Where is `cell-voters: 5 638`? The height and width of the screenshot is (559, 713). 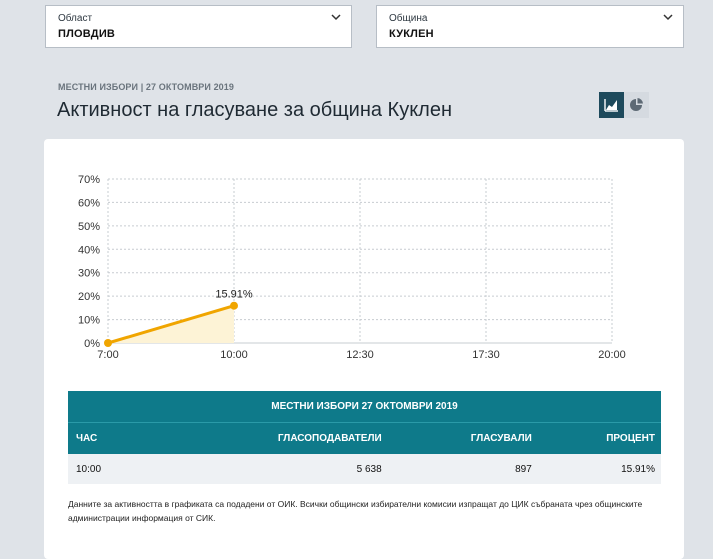 cell-voters: 5 638 is located at coordinates (265, 469).